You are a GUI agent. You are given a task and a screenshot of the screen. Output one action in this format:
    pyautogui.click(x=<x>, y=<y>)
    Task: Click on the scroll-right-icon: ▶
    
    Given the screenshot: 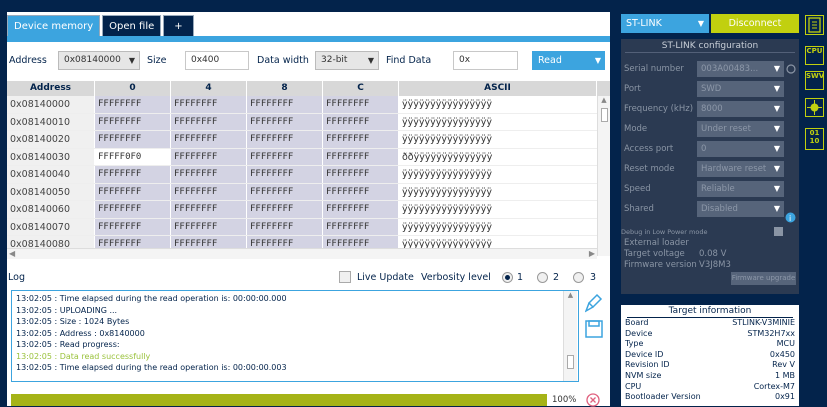 What is the action you would take?
    pyautogui.click(x=592, y=253)
    